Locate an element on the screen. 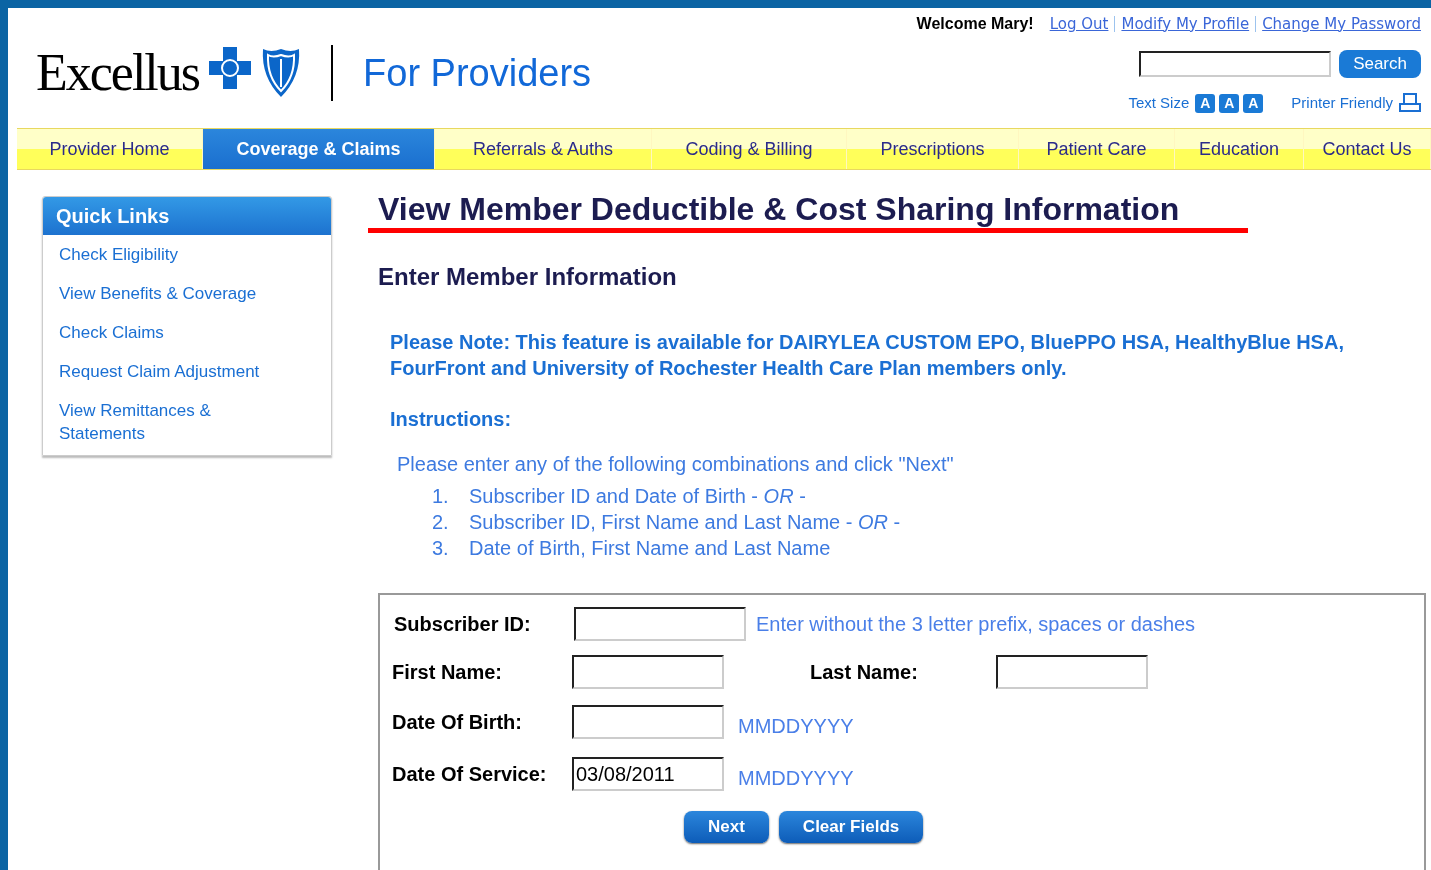 The height and width of the screenshot is (870, 1431). quick-link: Check Eligibility is located at coordinates (173, 254).